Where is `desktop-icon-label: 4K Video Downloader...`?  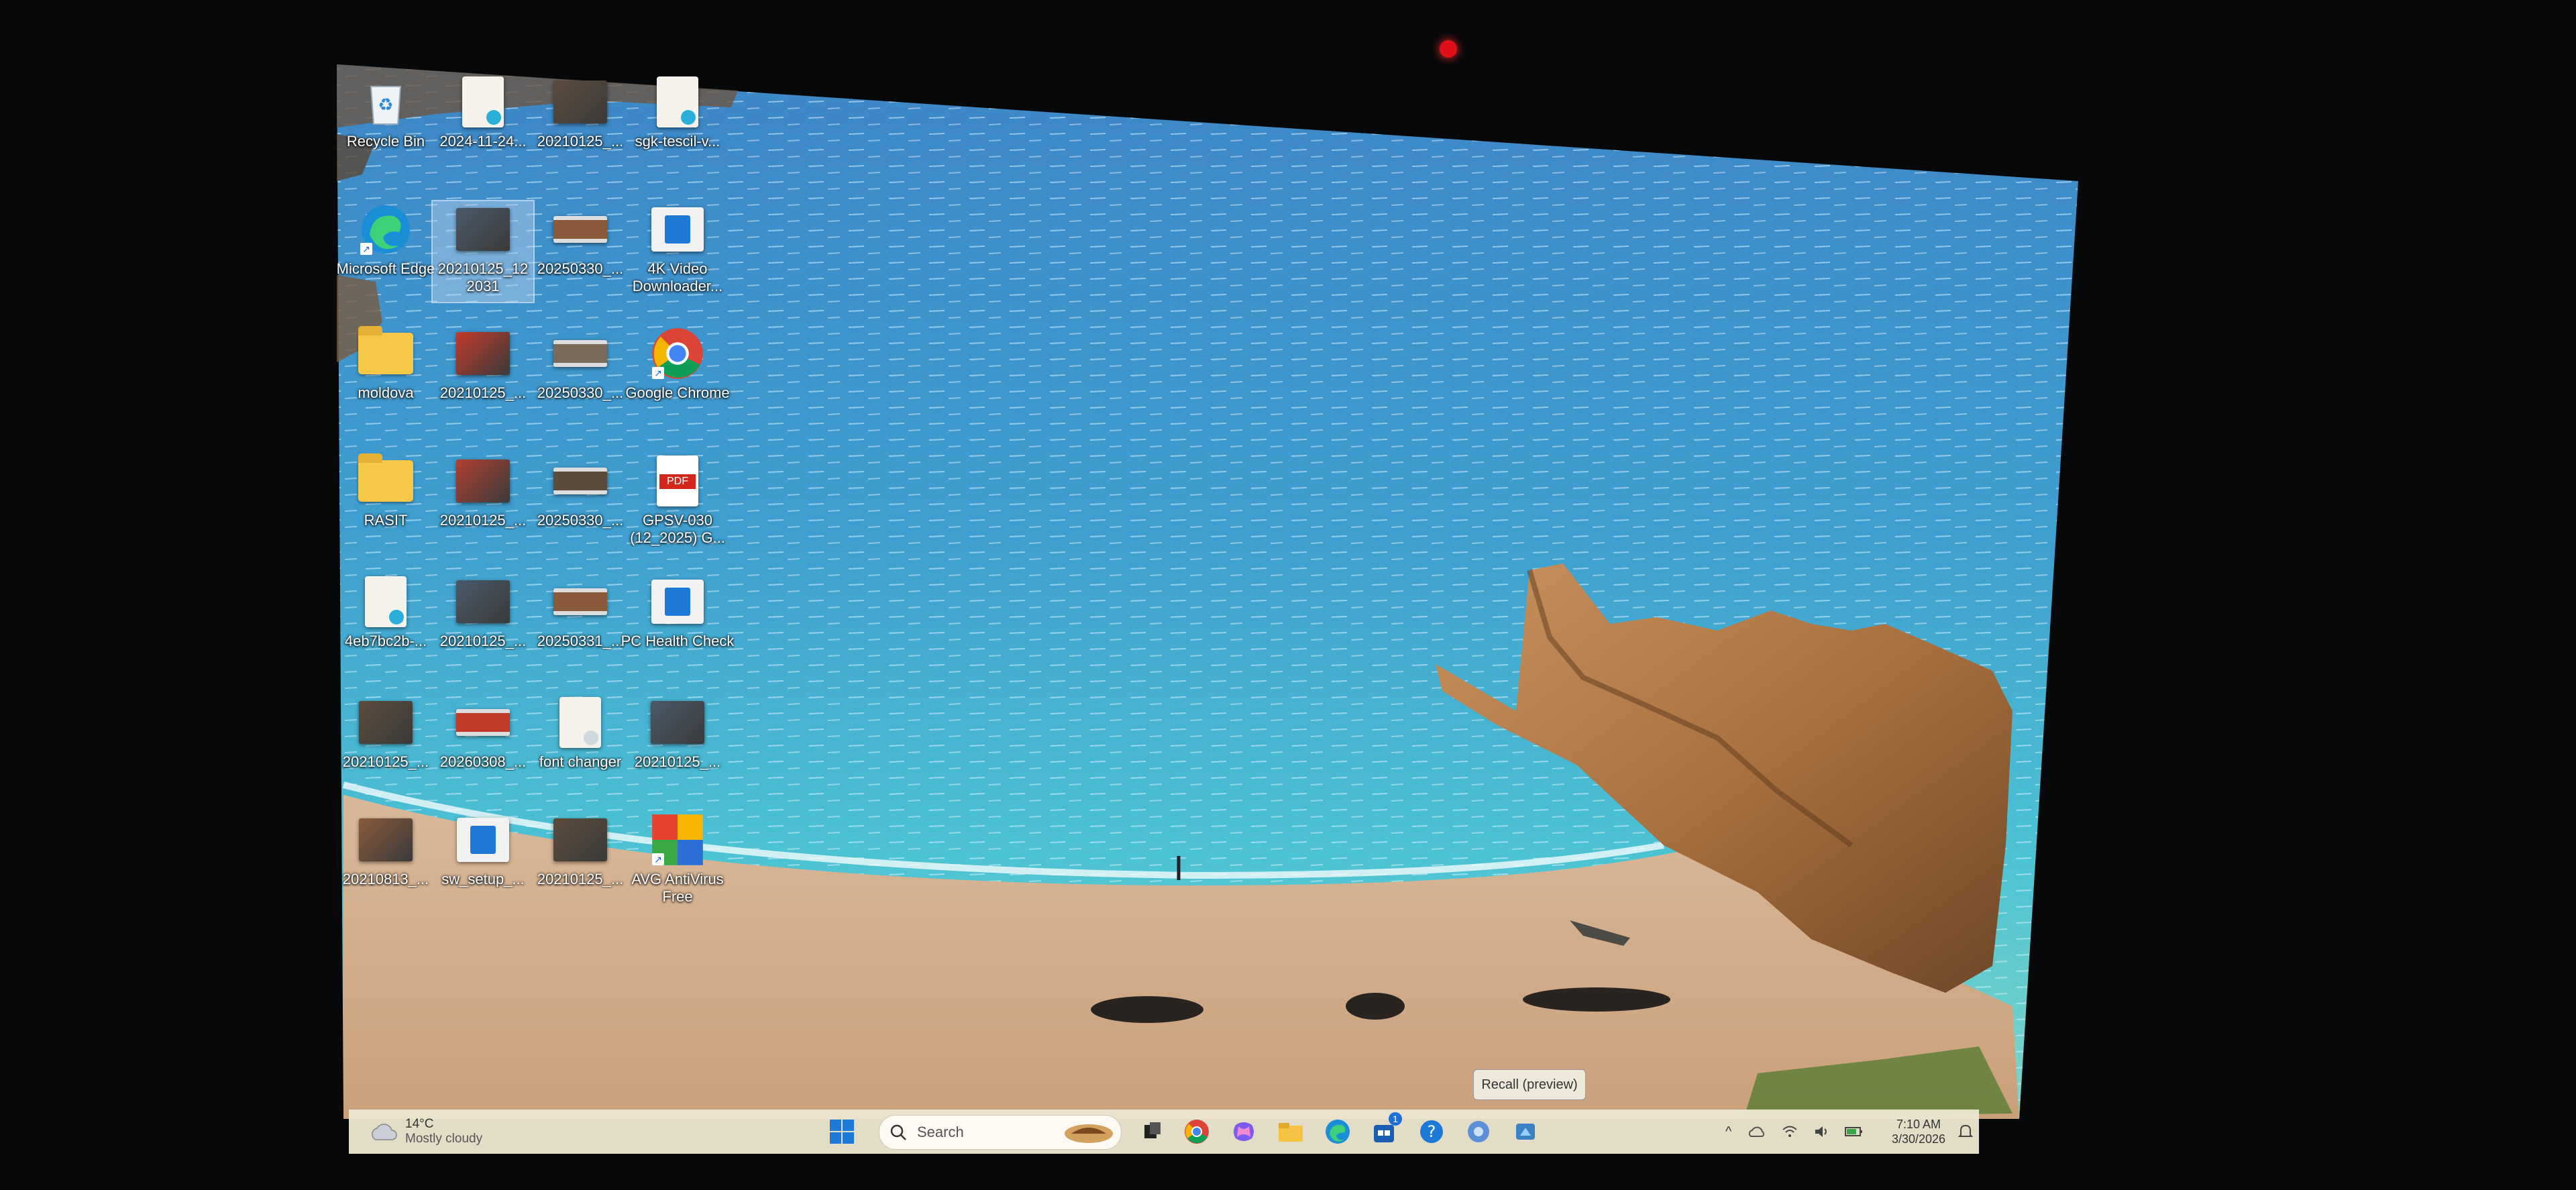
desktop-icon-label: 4K Video Downloader... is located at coordinates (677, 277).